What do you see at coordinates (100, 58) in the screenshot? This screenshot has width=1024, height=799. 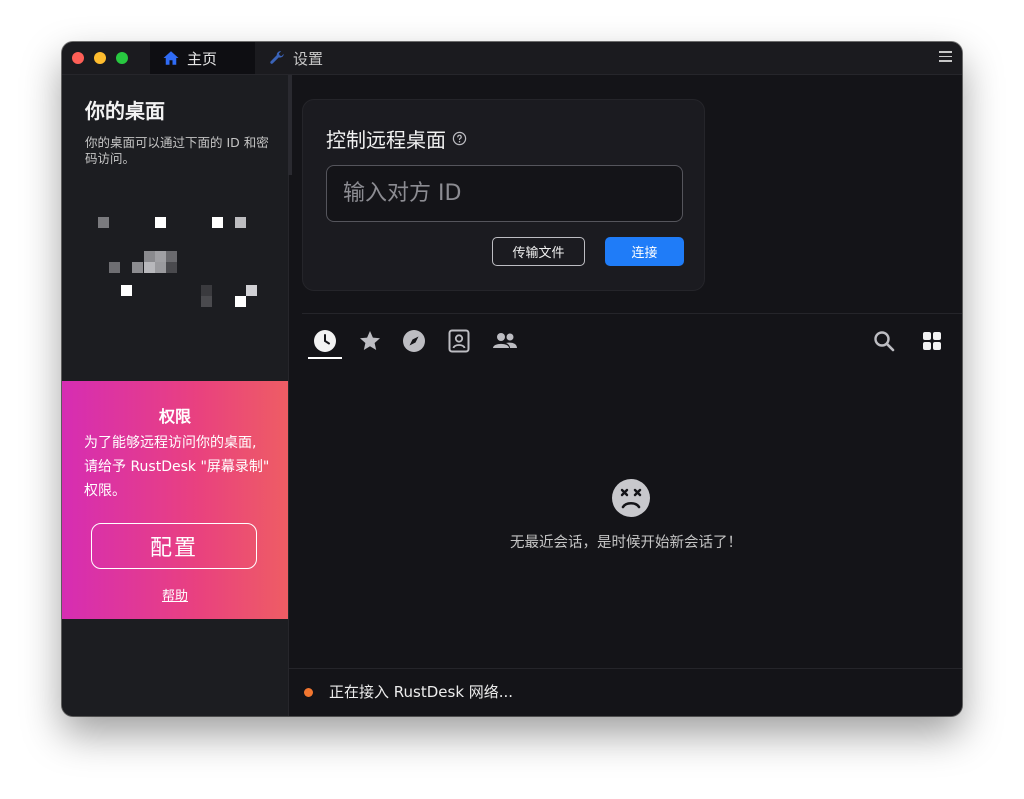 I see `minimize-window-button` at bounding box center [100, 58].